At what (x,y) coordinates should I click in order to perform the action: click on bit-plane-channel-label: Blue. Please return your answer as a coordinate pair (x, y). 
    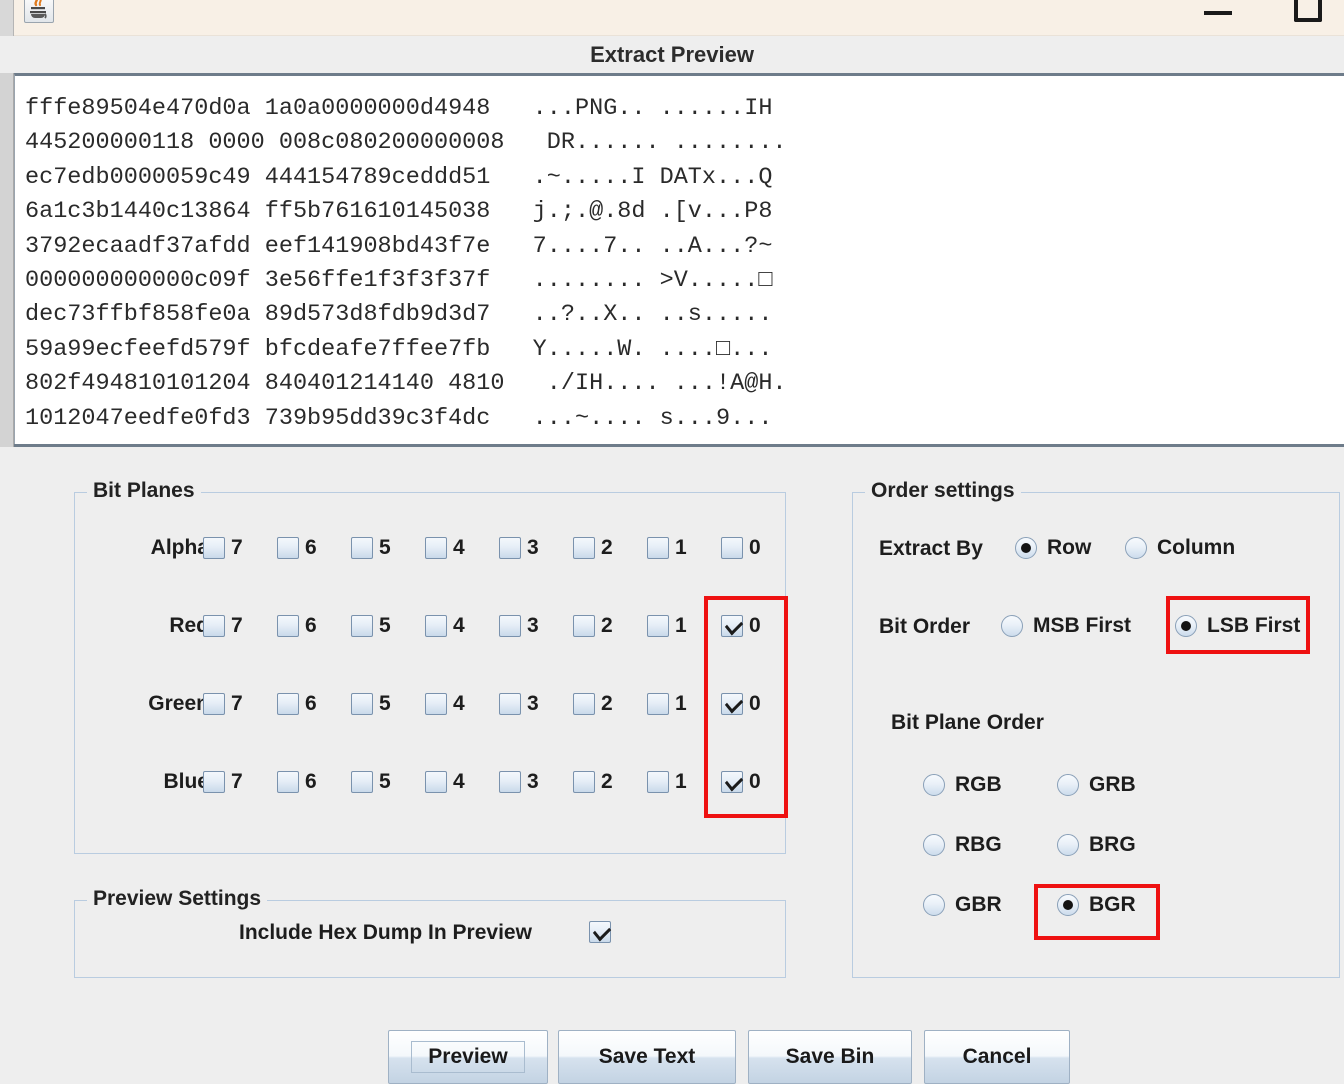
    Looking at the image, I should click on (186, 781).